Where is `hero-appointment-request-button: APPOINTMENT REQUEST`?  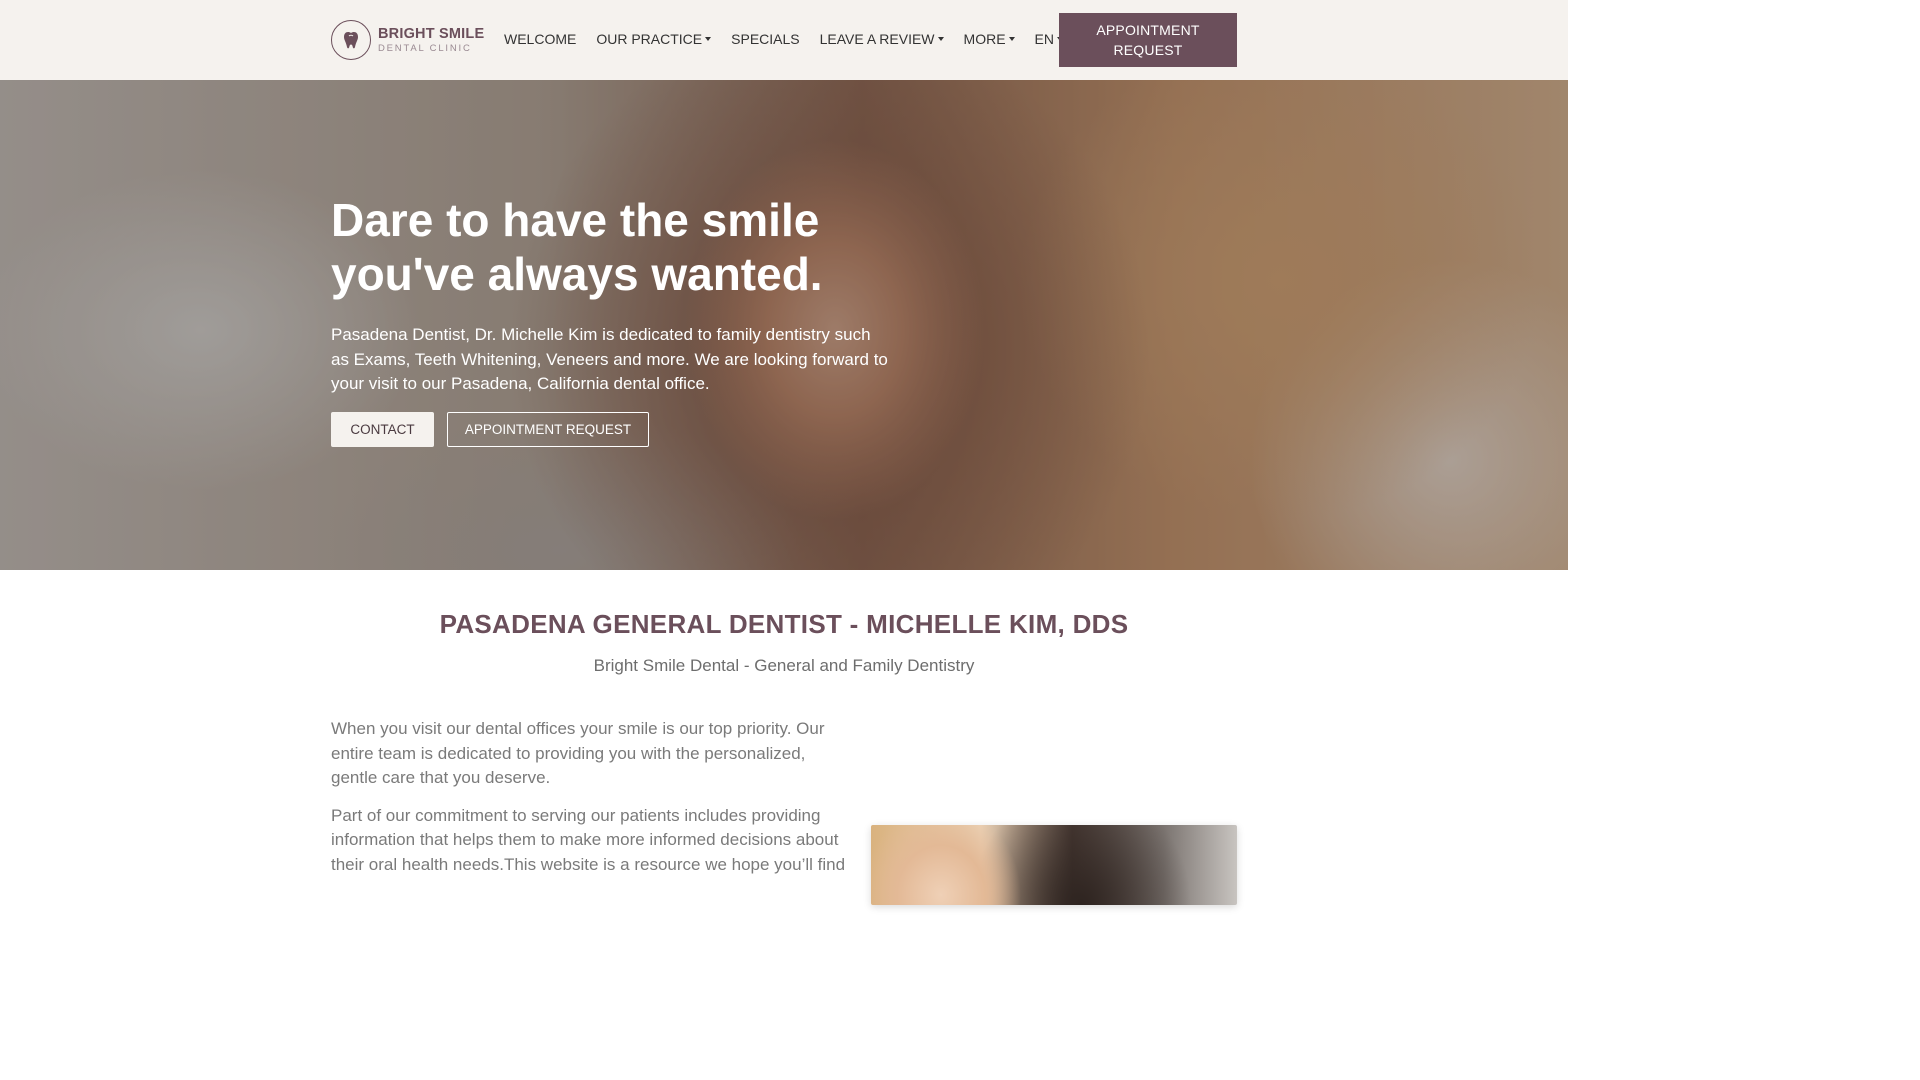
hero-appointment-request-button: APPOINTMENT REQUEST is located at coordinates (548, 429).